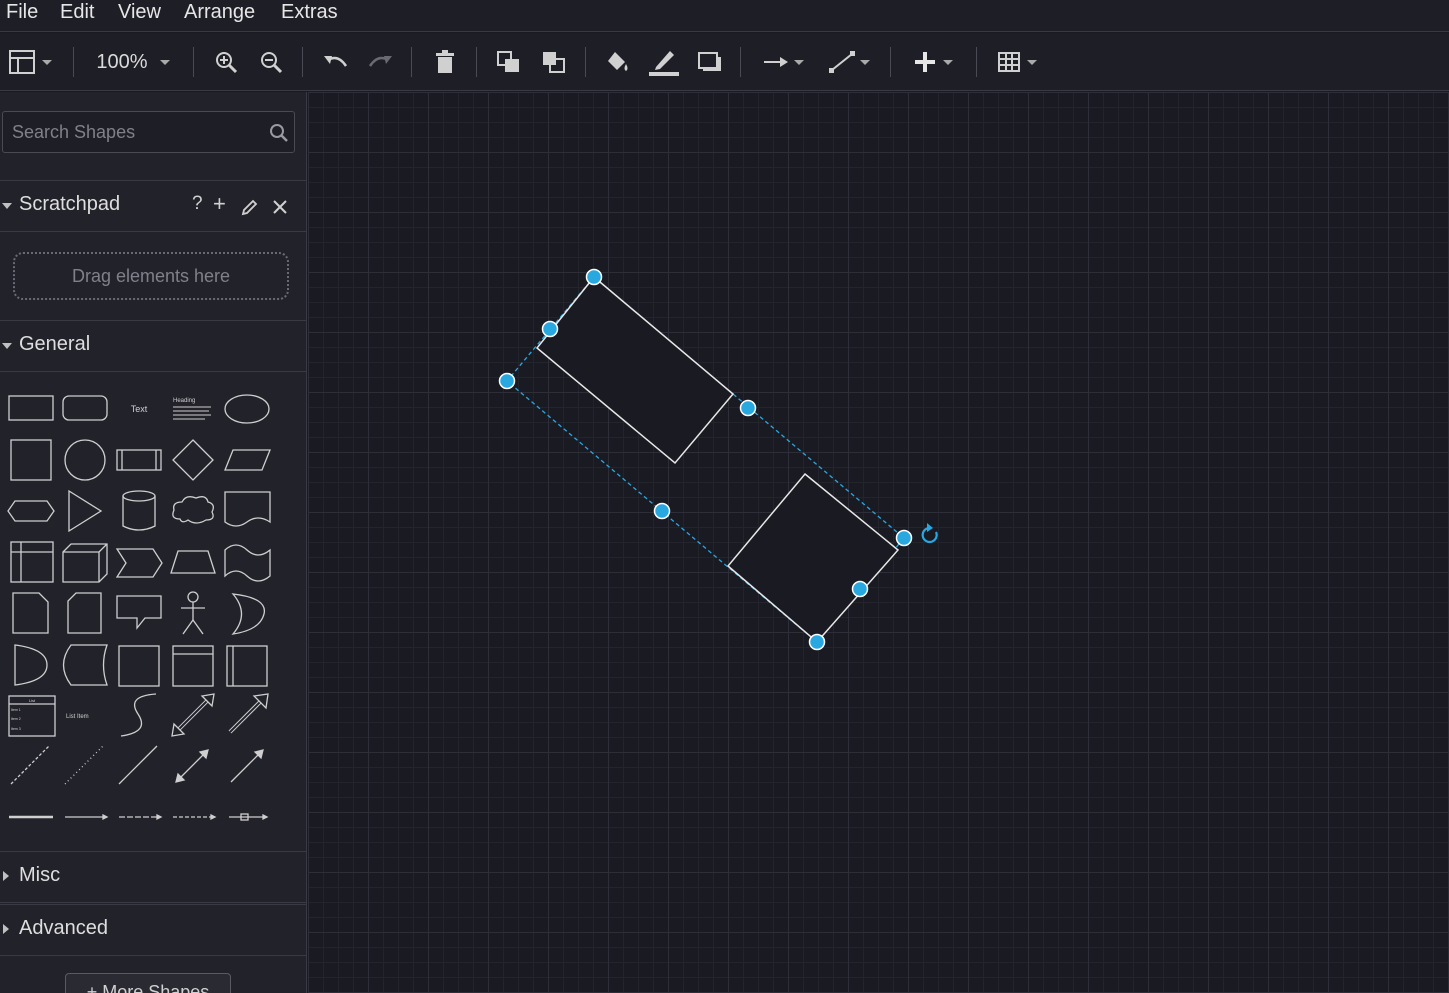 The width and height of the screenshot is (1449, 993). What do you see at coordinates (153, 206) in the screenshot?
I see `scratchpad-header: Scratchpad ? +` at bounding box center [153, 206].